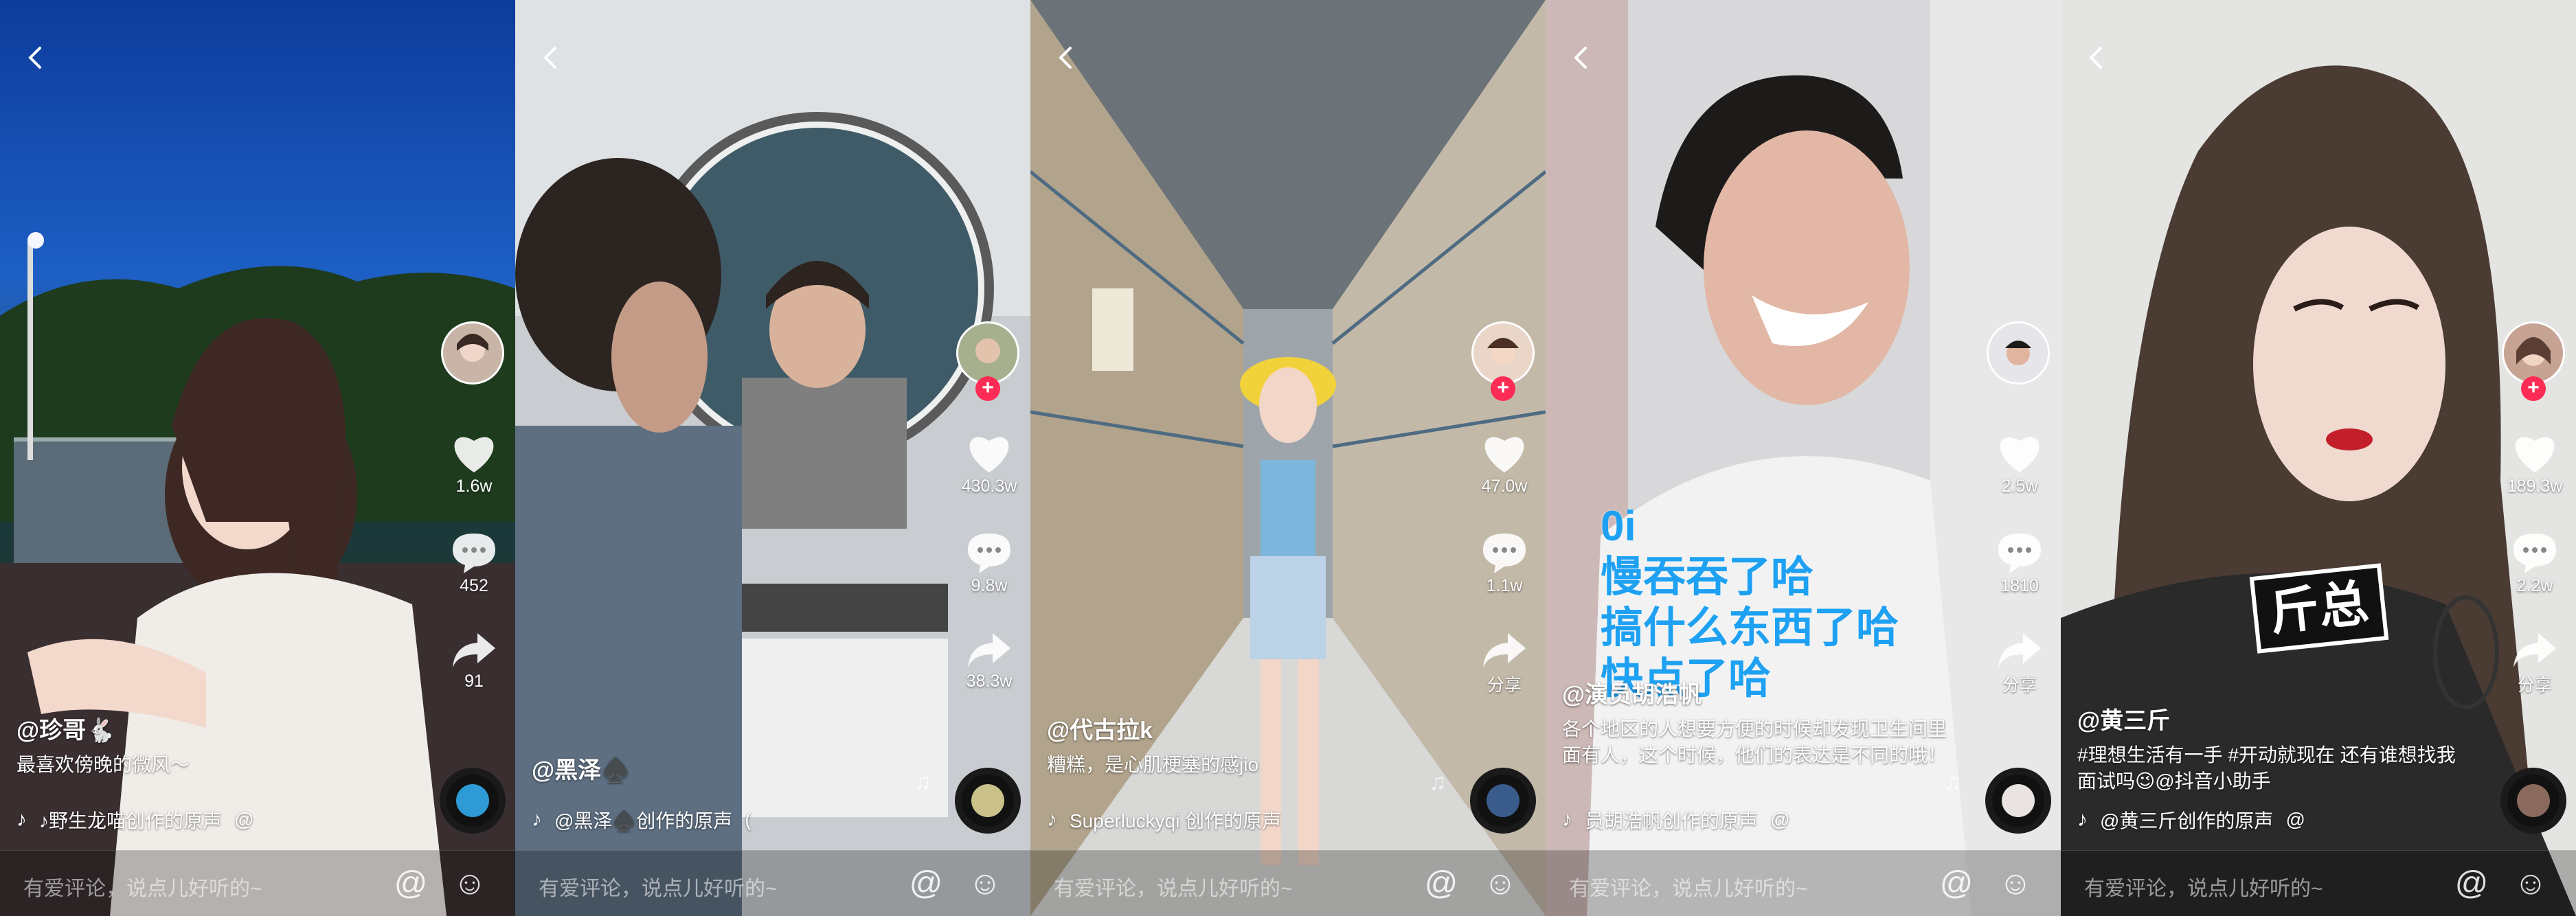  I want to click on overlay-line: 搞什么东西了哈, so click(1750, 628).